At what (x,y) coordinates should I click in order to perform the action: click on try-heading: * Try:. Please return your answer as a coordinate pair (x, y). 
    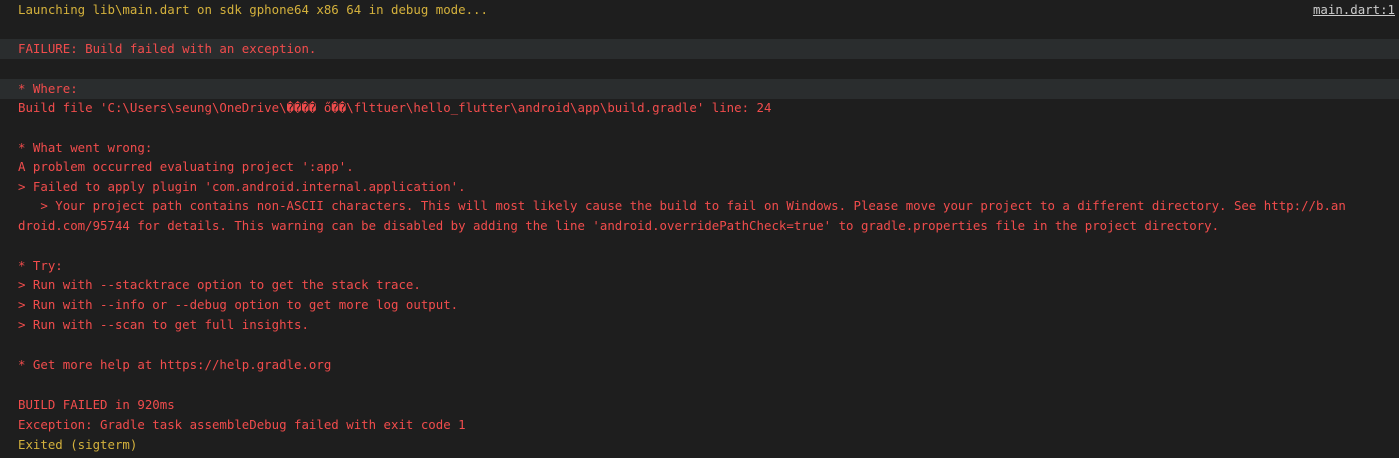
    Looking at the image, I should click on (40, 265).